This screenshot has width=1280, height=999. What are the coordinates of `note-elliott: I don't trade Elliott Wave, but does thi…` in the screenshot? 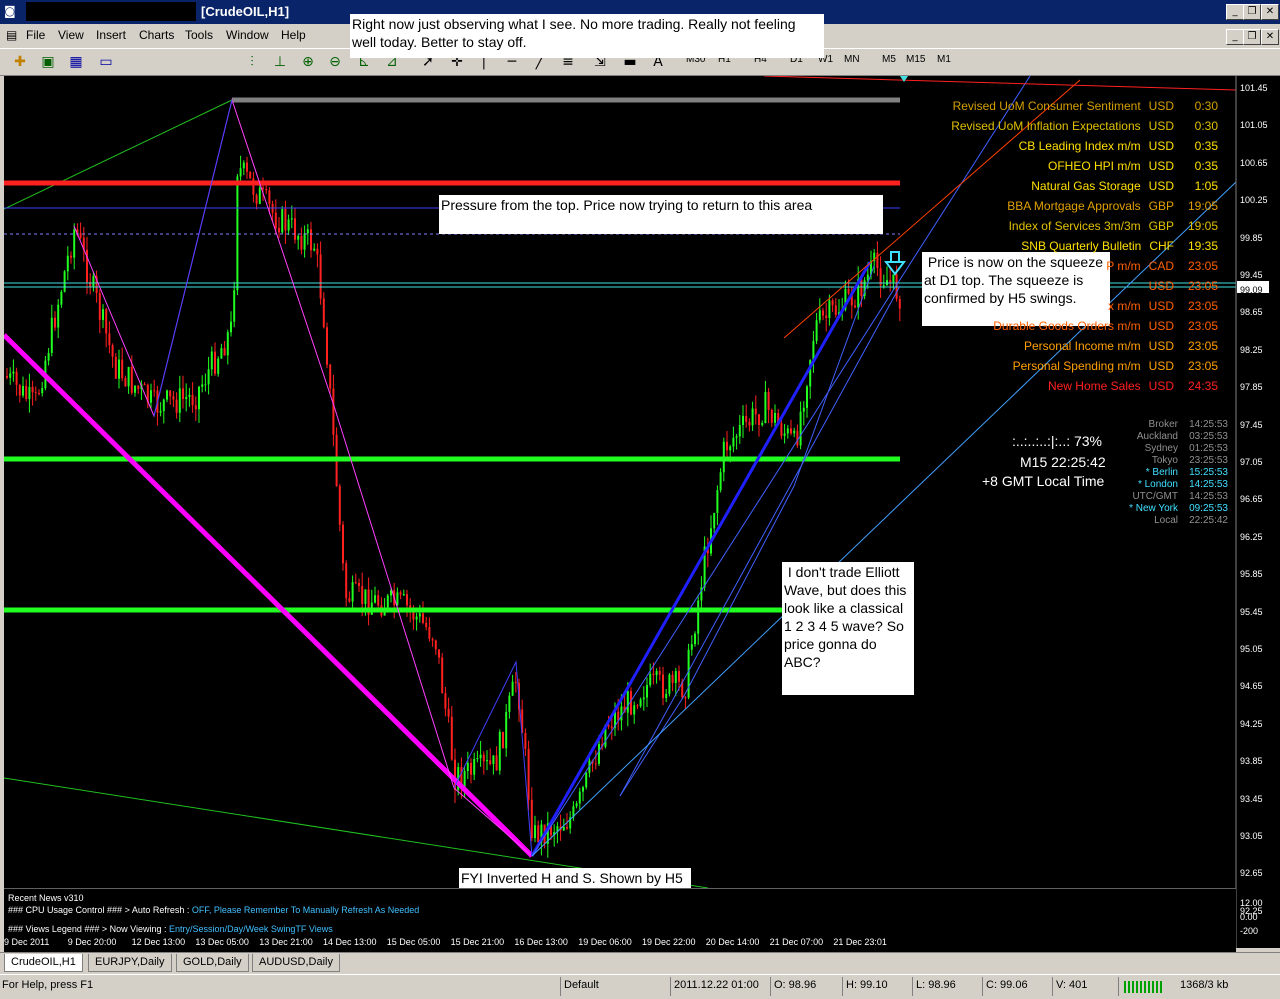 It's located at (848, 628).